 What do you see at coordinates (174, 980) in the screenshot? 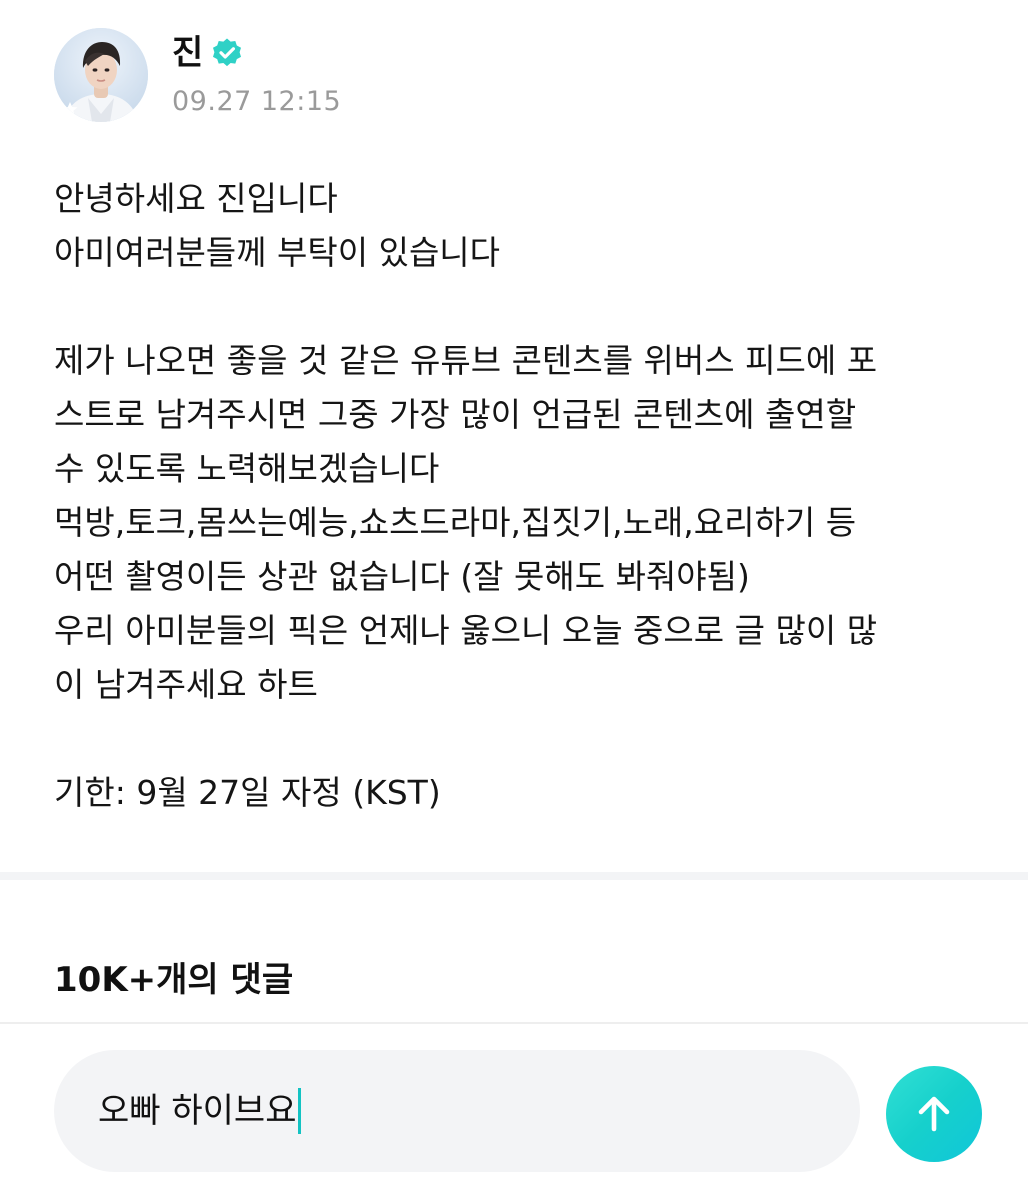
I see `comments-count-header: 10K+개의 댓글` at bounding box center [174, 980].